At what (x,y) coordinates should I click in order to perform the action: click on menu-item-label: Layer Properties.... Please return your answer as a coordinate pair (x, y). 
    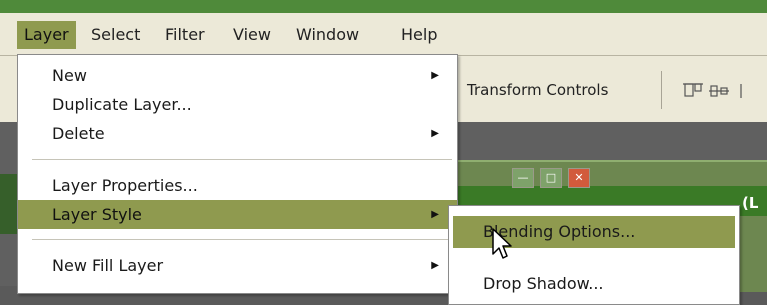
    Looking at the image, I should click on (125, 185).